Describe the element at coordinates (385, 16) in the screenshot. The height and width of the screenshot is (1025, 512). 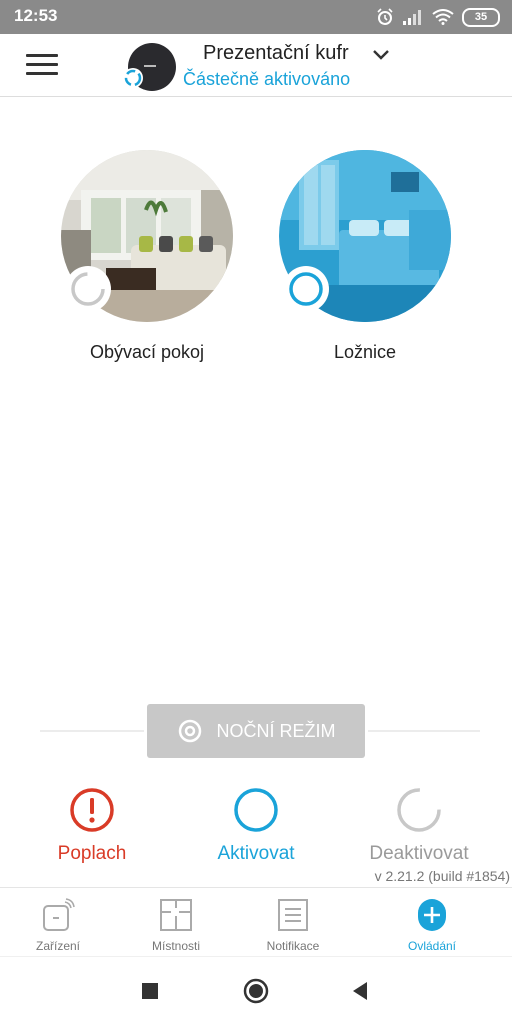
I see `alarm-icon` at that location.